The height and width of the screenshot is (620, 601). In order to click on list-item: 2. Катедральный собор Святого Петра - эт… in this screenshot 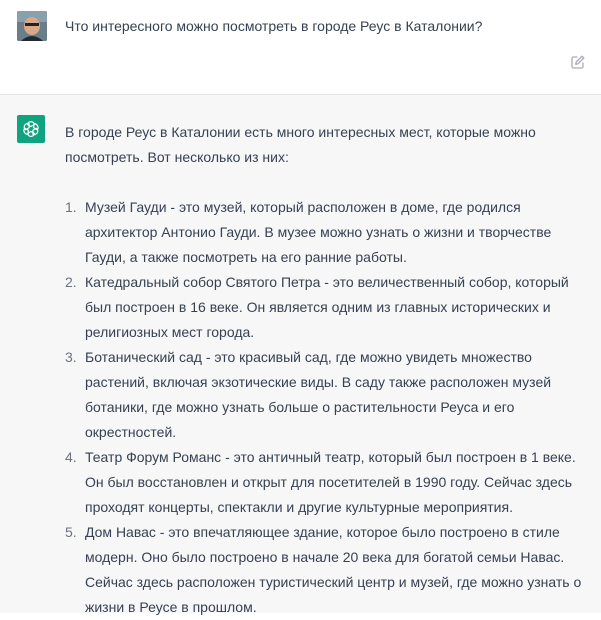, I will do `click(327, 307)`.